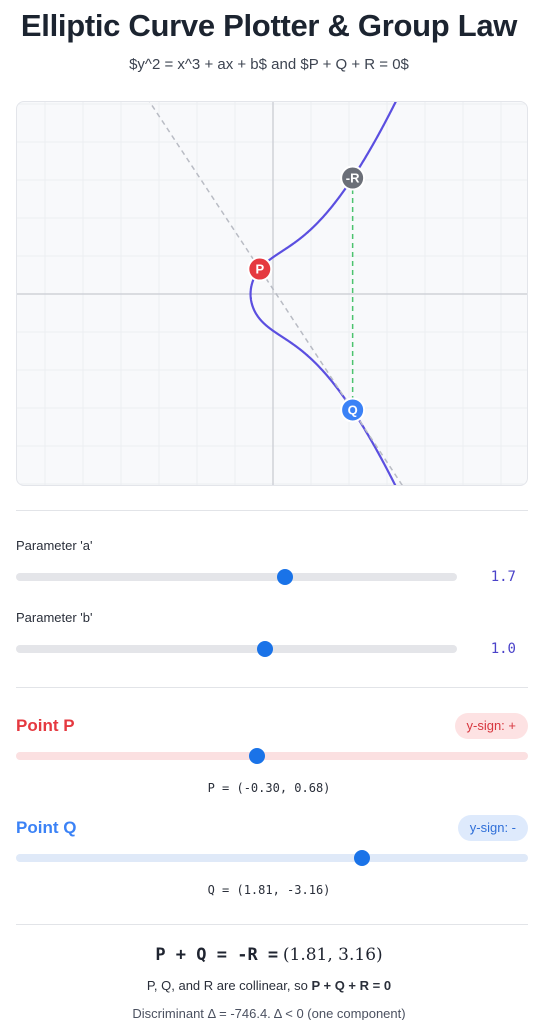 Image resolution: width=538 pixels, height=1020 pixels. I want to click on param-a-slider-thumb, so click(285, 577).